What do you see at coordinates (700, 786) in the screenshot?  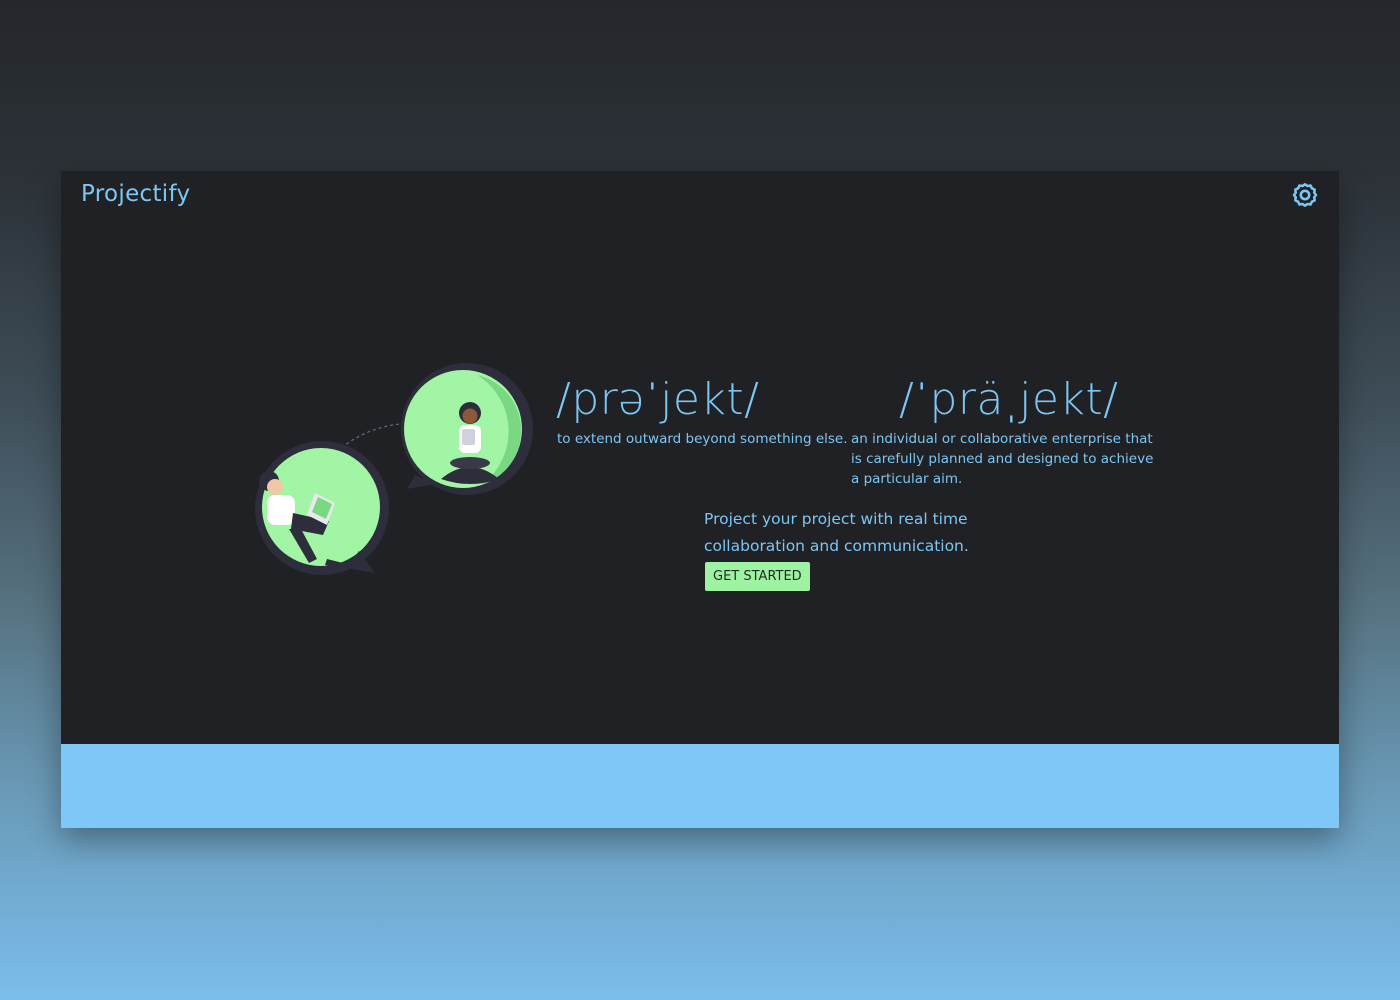 I see `footer-band` at bounding box center [700, 786].